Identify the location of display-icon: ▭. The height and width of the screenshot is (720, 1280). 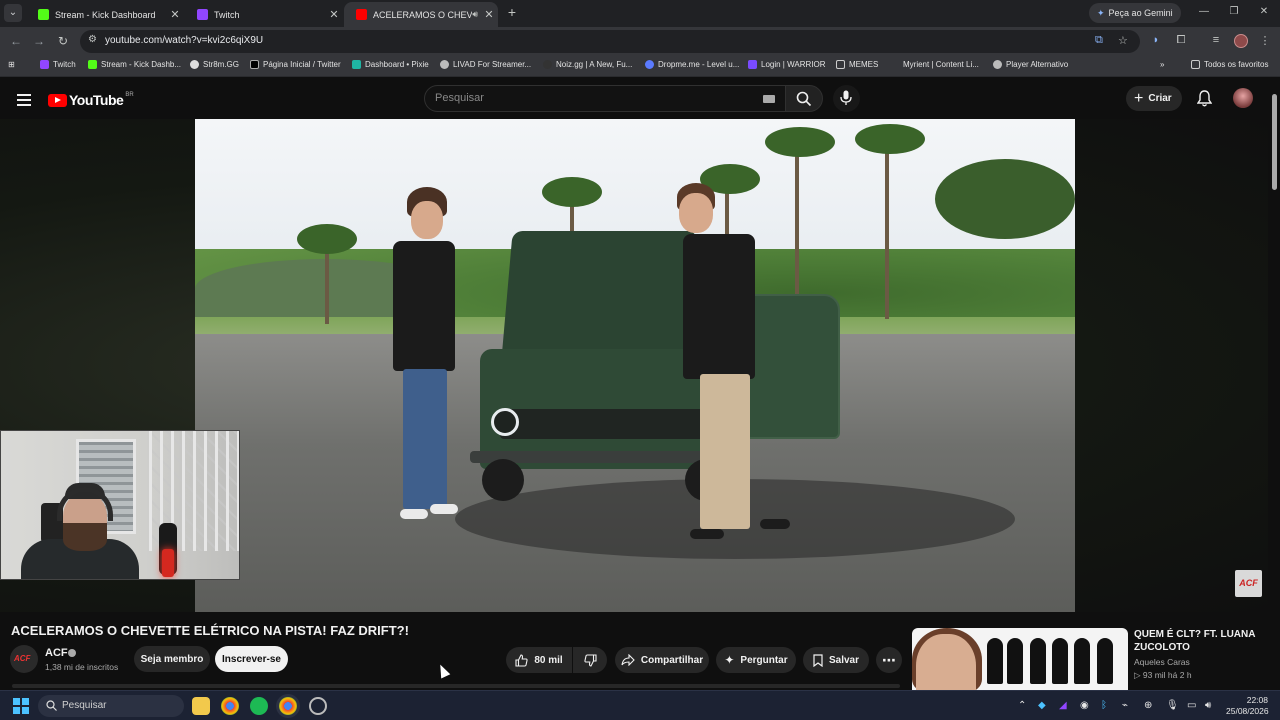
(1191, 705).